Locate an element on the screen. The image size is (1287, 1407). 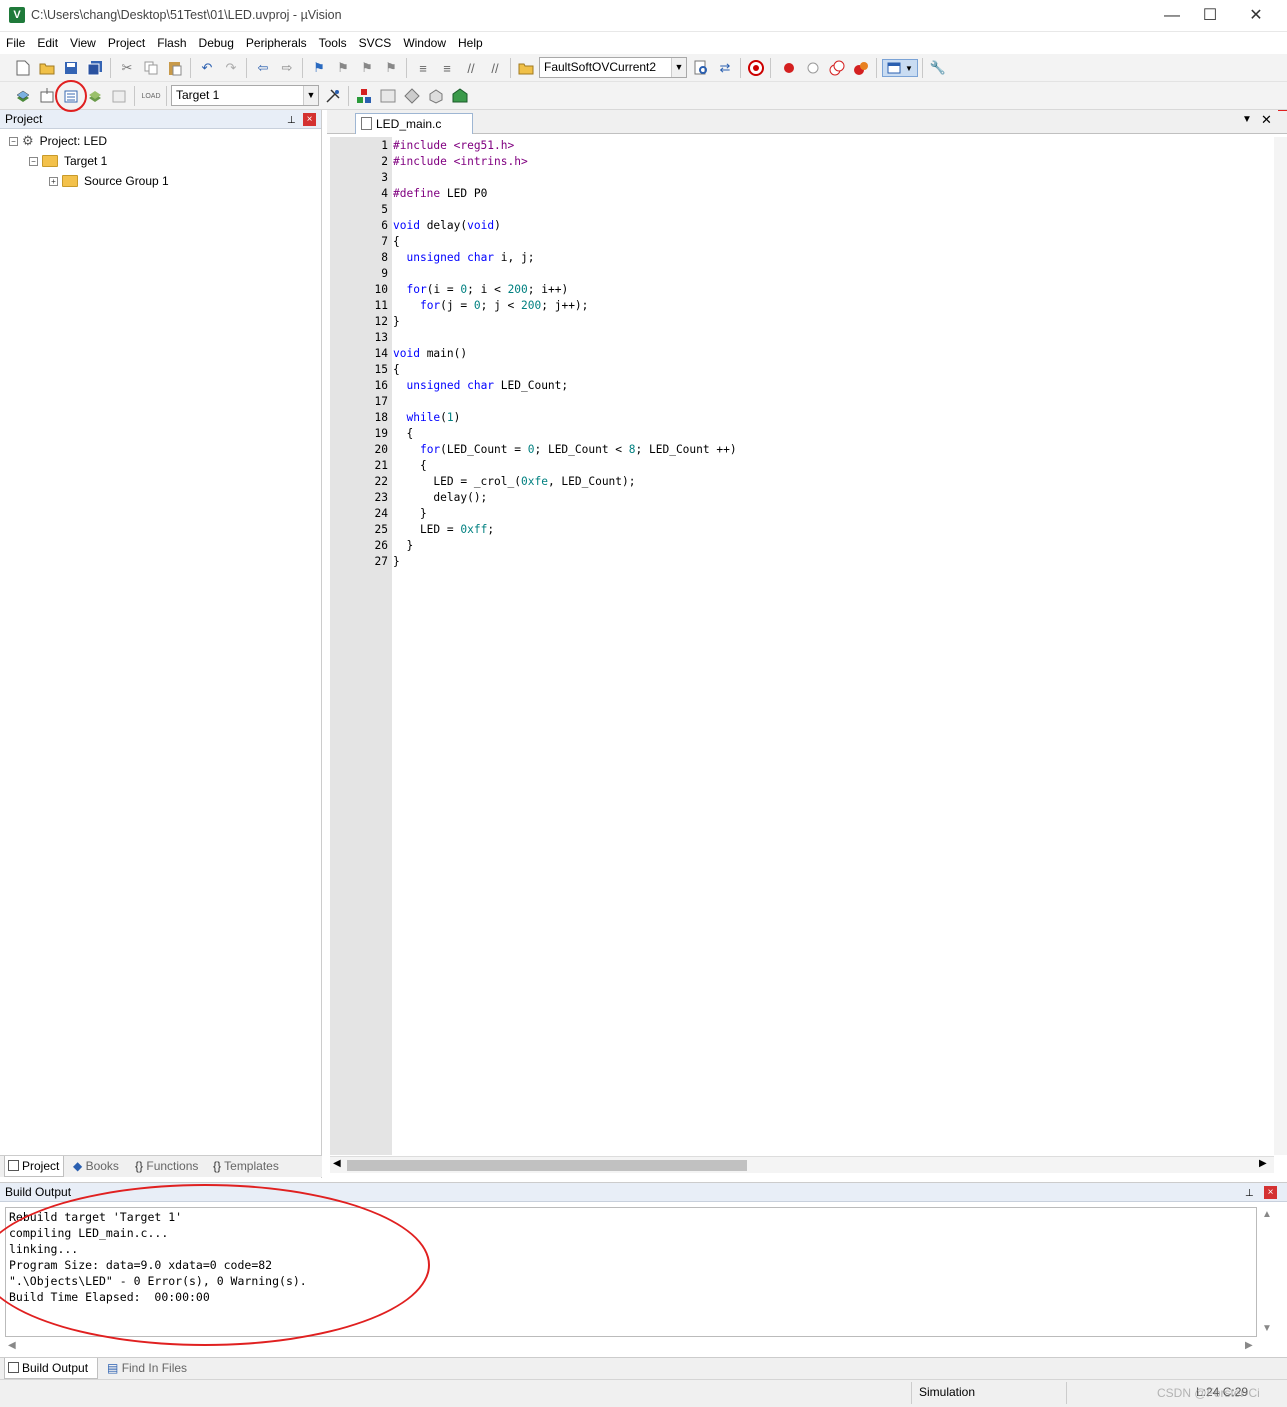
vertical-scrollbar is located at coordinates (1280, 646).